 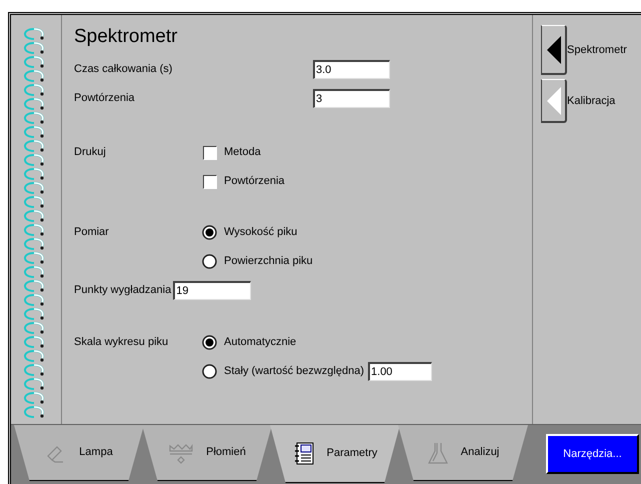 What do you see at coordinates (79, 453) in the screenshot?
I see `tab: Lampa` at bounding box center [79, 453].